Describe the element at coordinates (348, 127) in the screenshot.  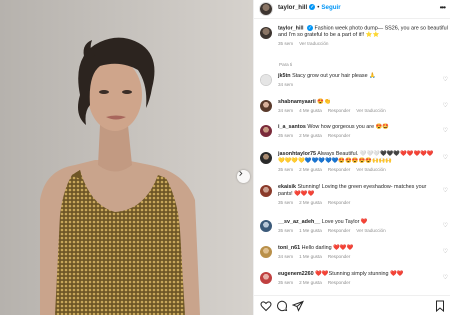
I see `comment-text: Wow how gorgeous you are 😍🤩` at that location.